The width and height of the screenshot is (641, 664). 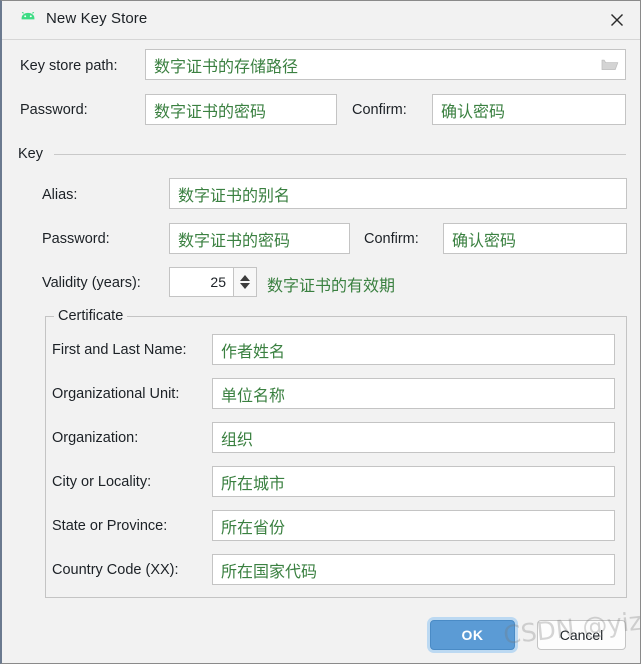 I want to click on key-store-password-value: 数字证书的密码, so click(x=210, y=112).